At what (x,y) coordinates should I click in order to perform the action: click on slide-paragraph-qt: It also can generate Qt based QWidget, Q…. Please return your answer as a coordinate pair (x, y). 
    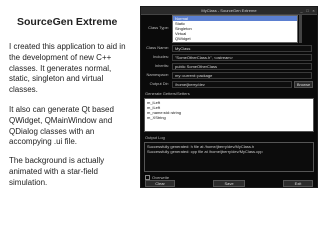
    Looking at the image, I should click on (61, 126).